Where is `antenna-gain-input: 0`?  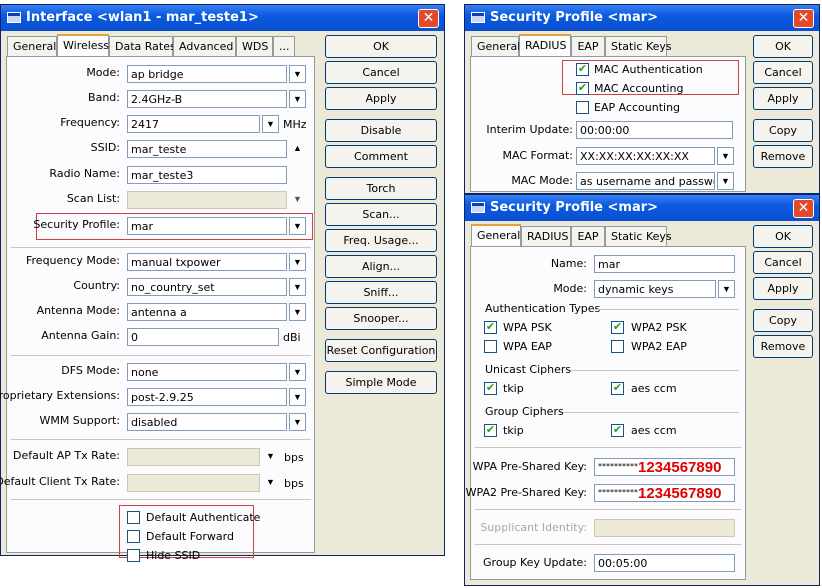
antenna-gain-input: 0 is located at coordinates (203, 337).